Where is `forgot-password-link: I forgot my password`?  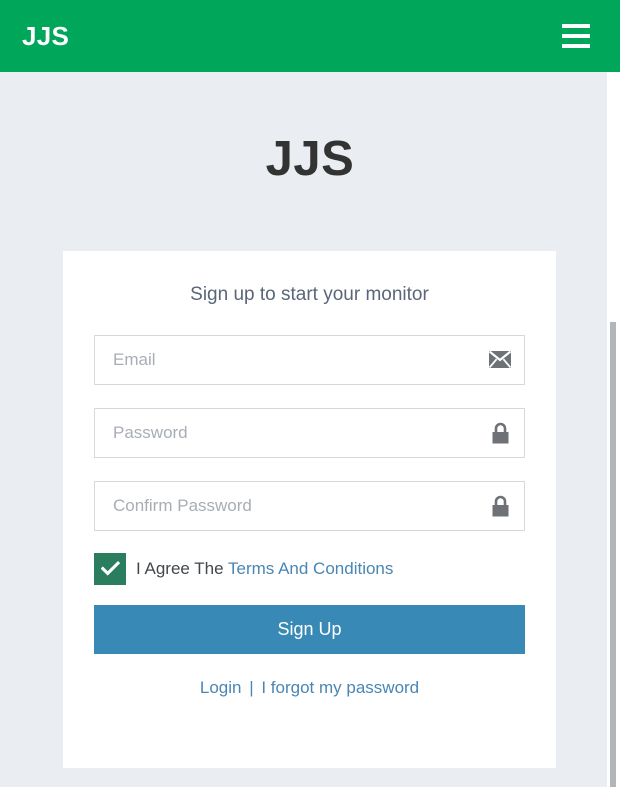 forgot-password-link: I forgot my password is located at coordinates (340, 687).